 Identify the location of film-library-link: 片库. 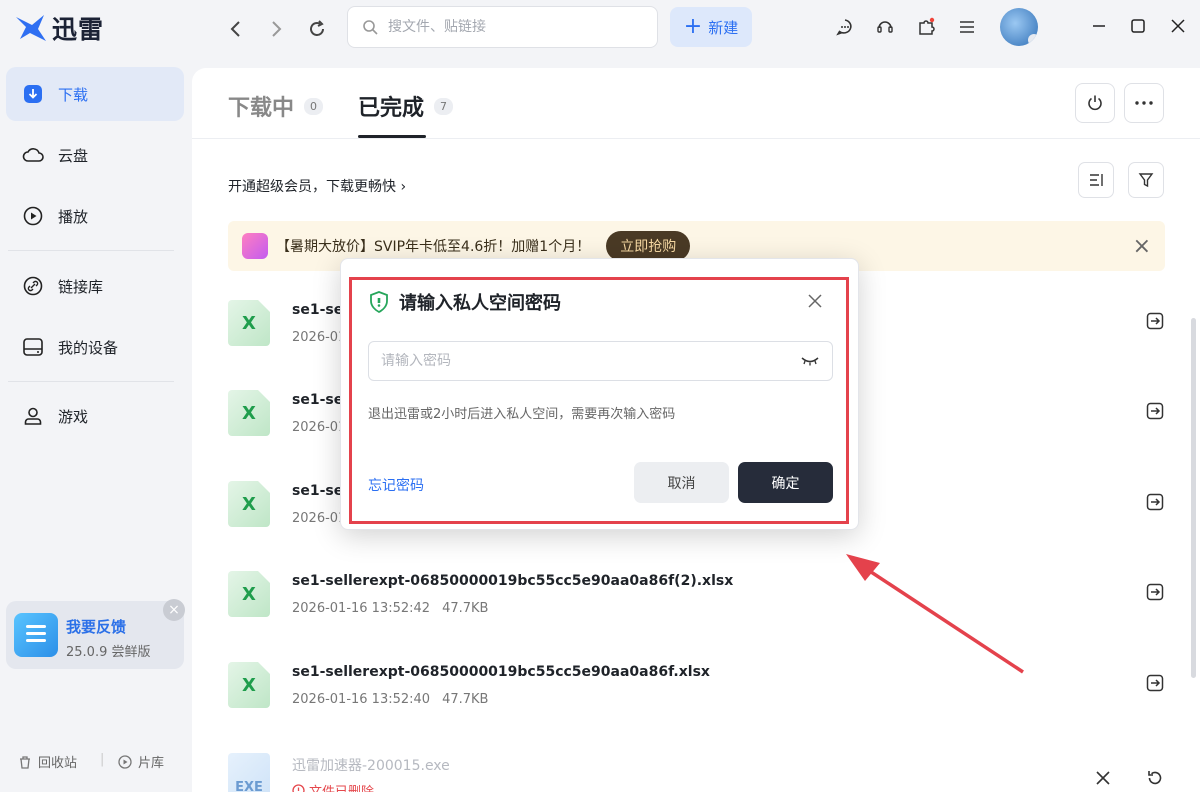
(141, 761).